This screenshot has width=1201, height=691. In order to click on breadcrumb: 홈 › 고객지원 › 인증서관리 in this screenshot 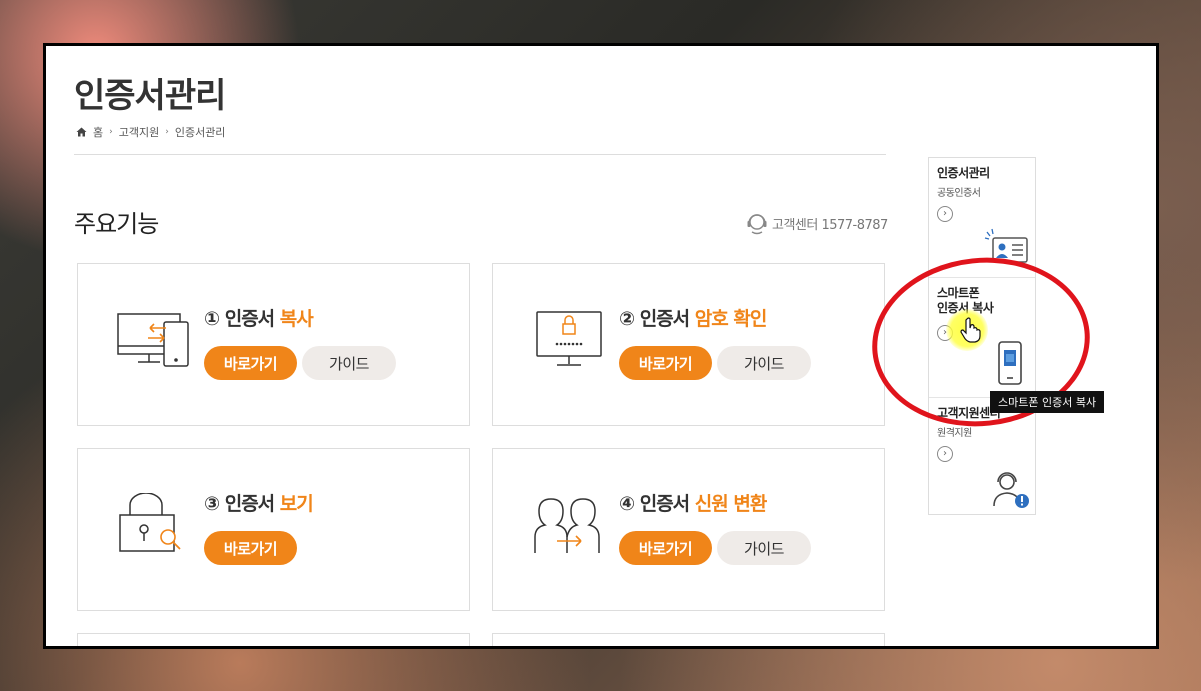, I will do `click(150, 132)`.